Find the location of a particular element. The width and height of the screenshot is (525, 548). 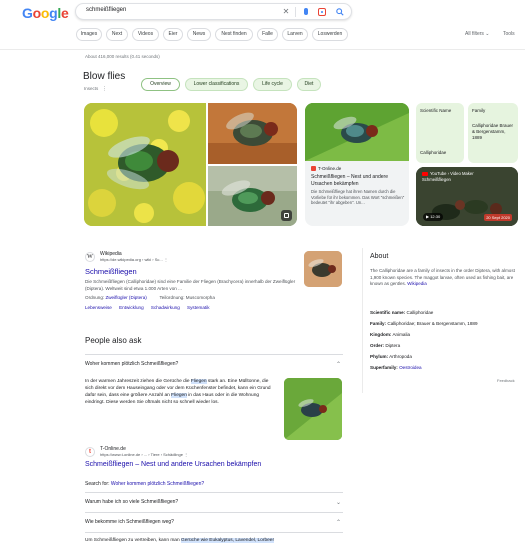

about-wikipedia-link: Wikipedia is located at coordinates (417, 283).